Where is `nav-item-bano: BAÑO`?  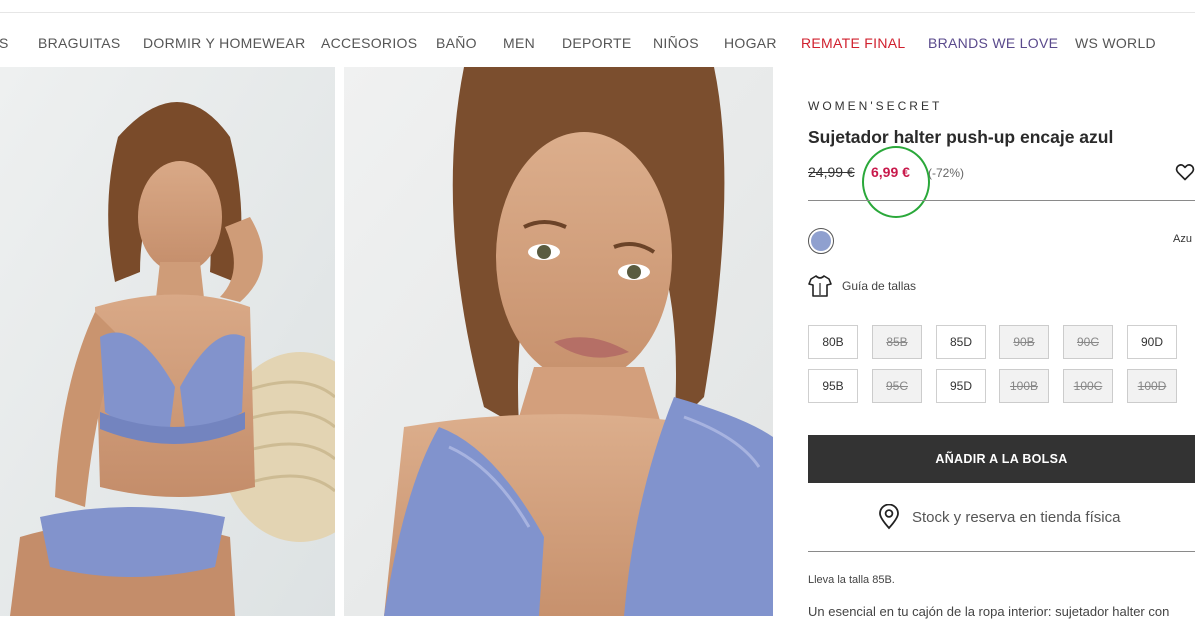 nav-item-bano: BAÑO is located at coordinates (456, 43).